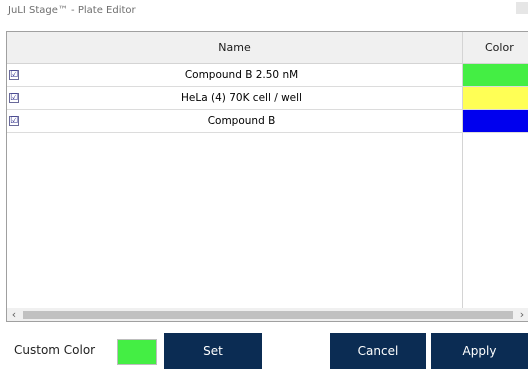 This screenshot has height=372, width=528. What do you see at coordinates (479, 351) in the screenshot?
I see `apply-button: Apply` at bounding box center [479, 351].